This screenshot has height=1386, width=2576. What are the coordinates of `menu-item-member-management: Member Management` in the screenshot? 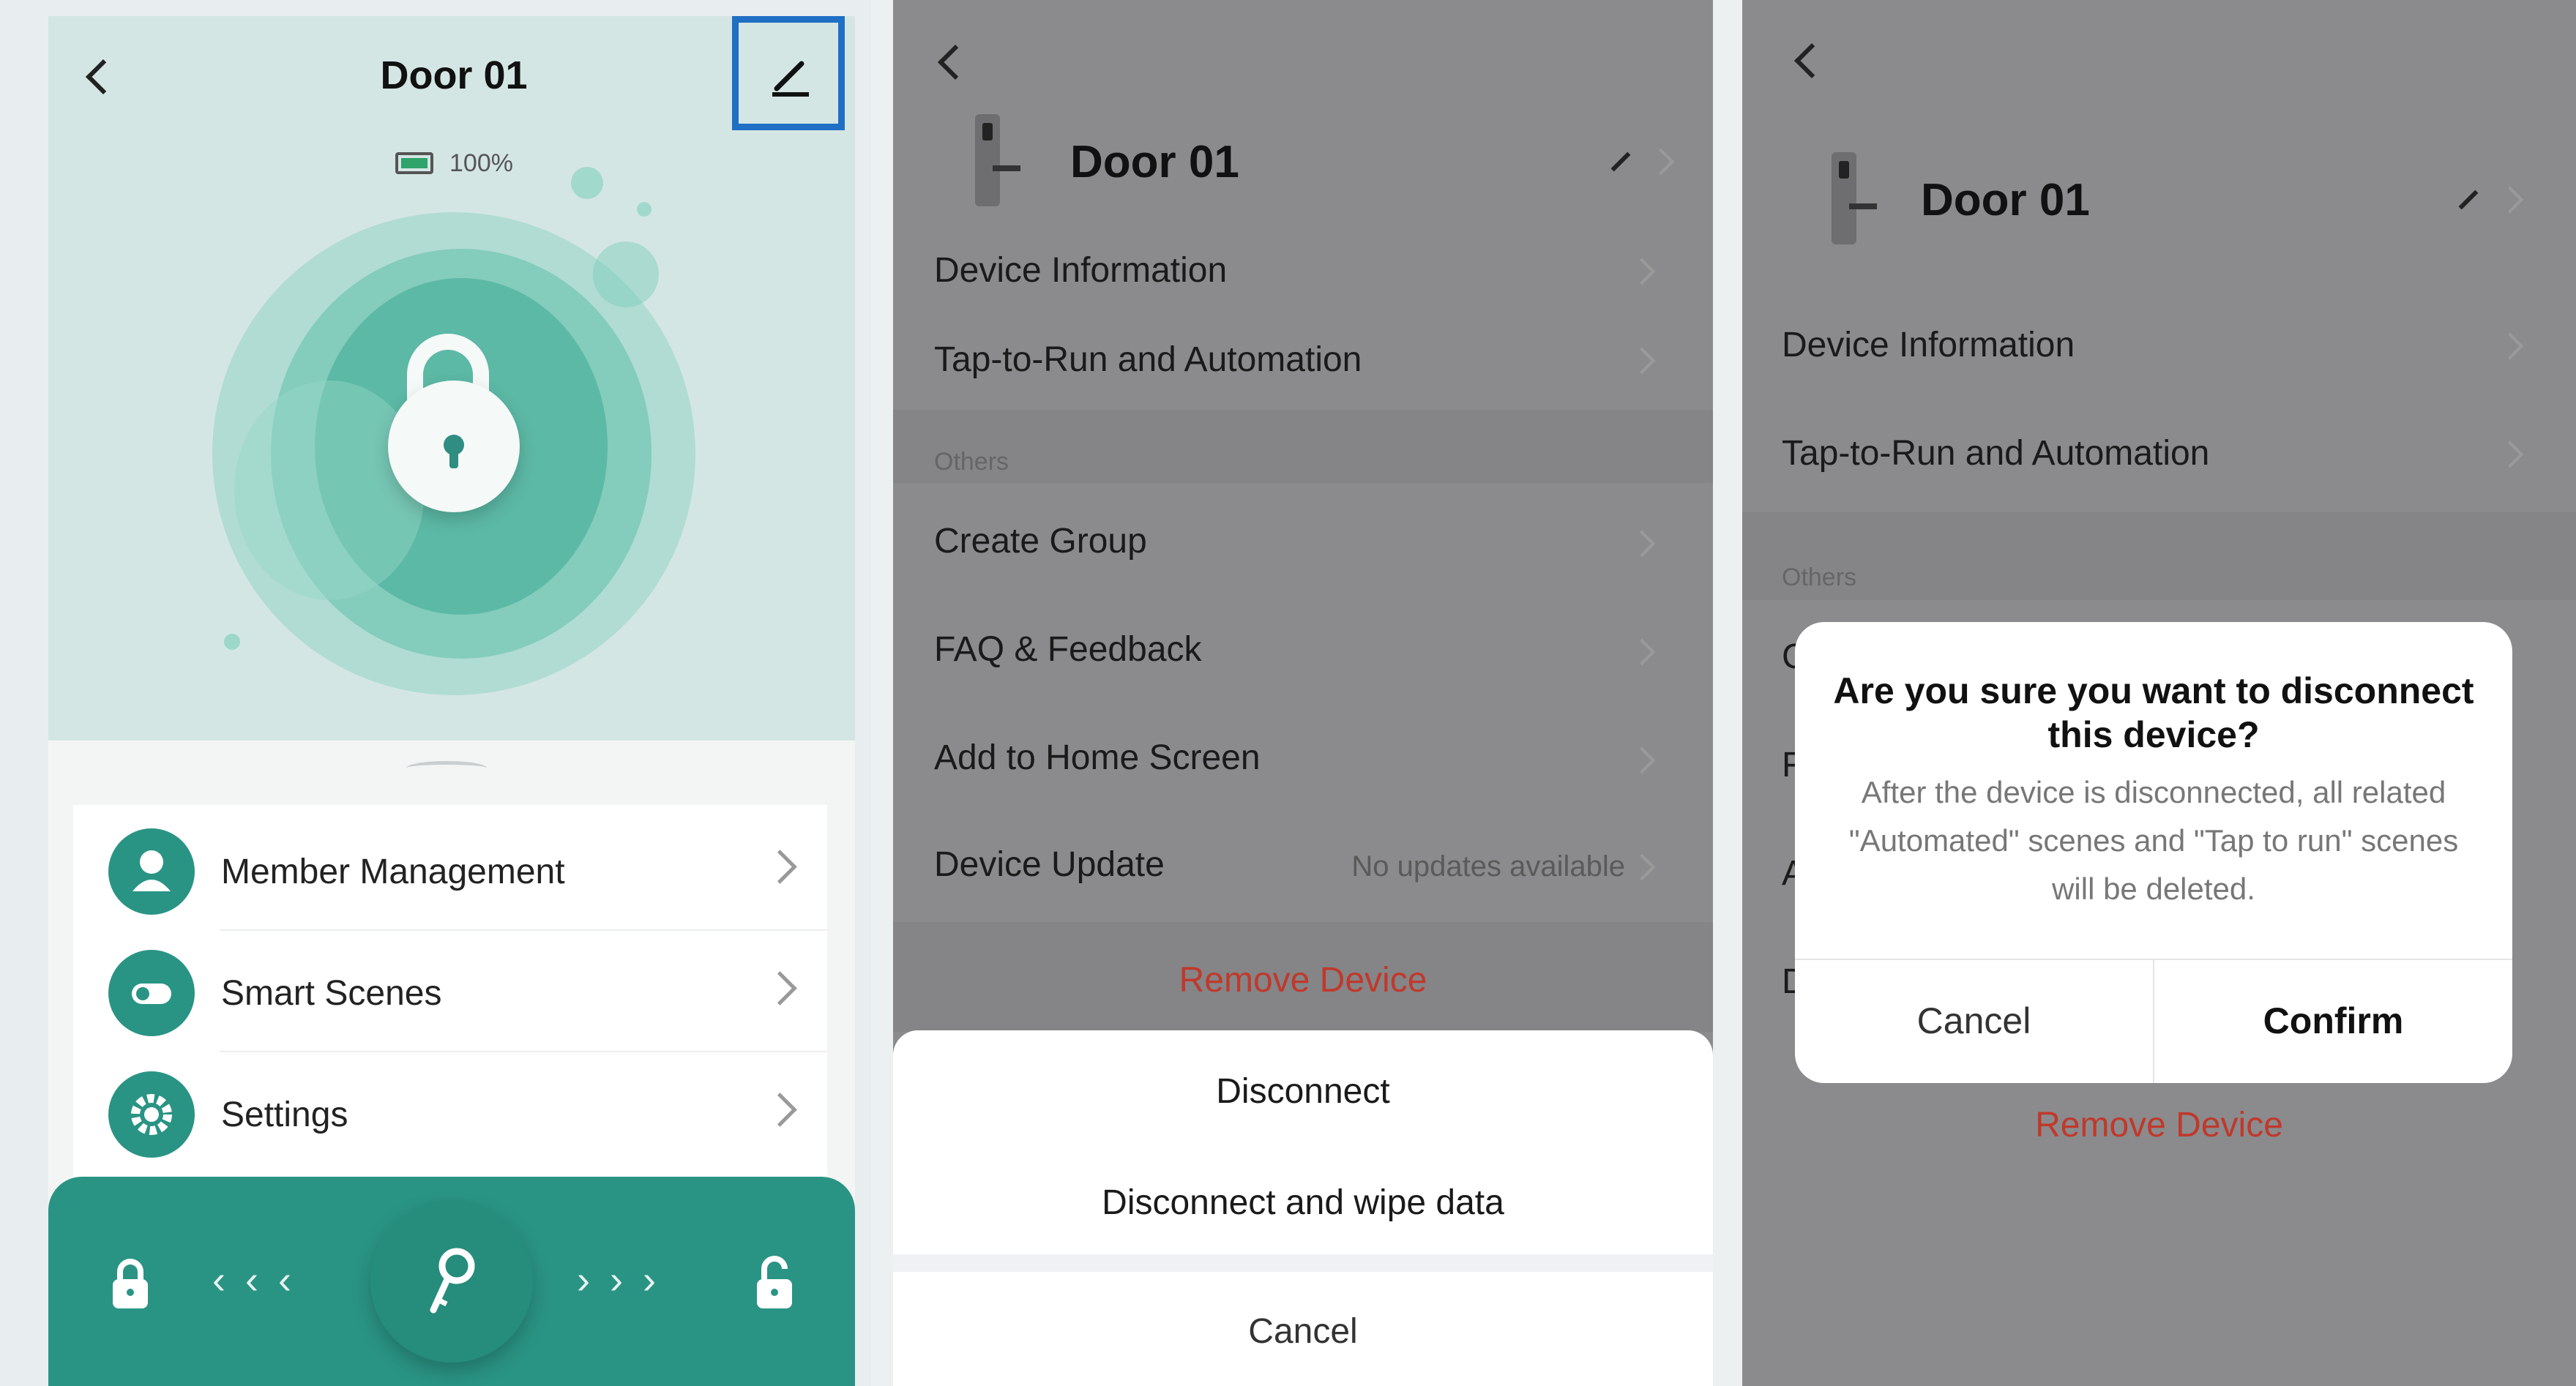 It's located at (450, 870).